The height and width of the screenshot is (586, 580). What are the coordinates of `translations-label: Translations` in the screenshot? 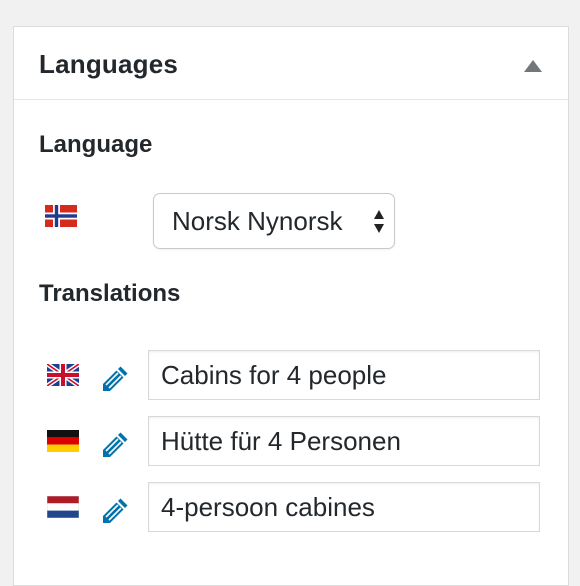 It's located at (110, 293).